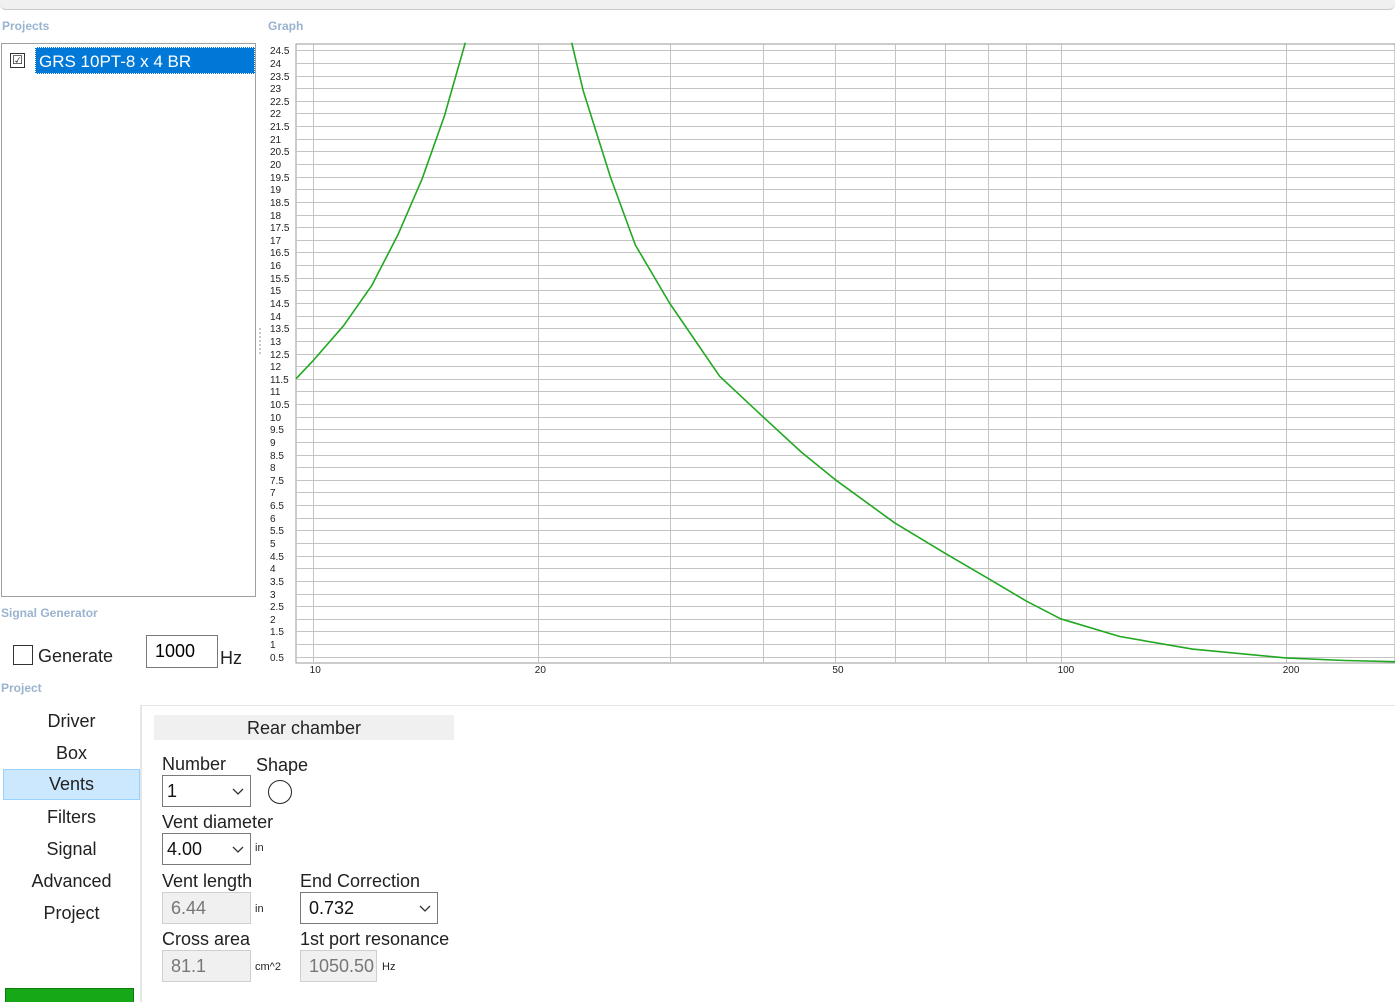 The width and height of the screenshot is (1395, 1002). Describe the element at coordinates (172, 791) in the screenshot. I see `number-value: 1` at that location.